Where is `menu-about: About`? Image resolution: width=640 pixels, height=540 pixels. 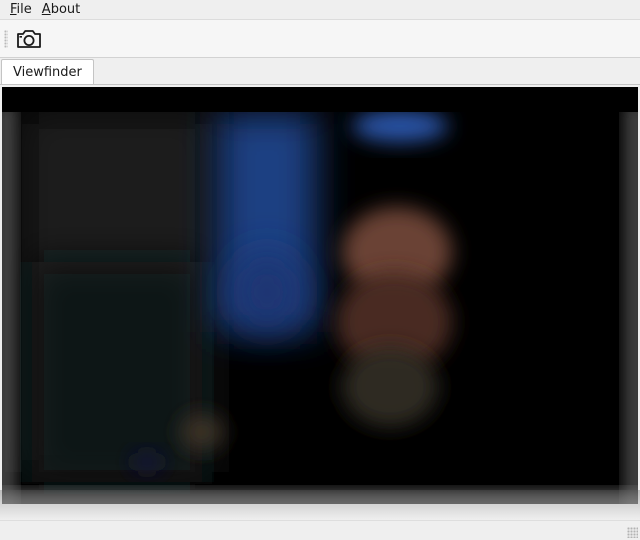
menu-about: About is located at coordinates (61, 10).